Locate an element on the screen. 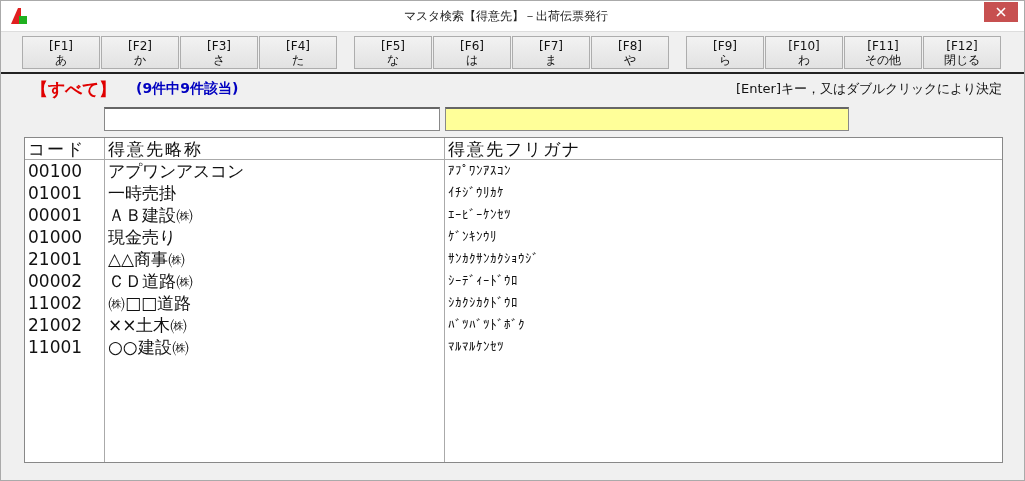 The width and height of the screenshot is (1025, 481). table-cell: ＡＢ建設㈱ is located at coordinates (275, 215).